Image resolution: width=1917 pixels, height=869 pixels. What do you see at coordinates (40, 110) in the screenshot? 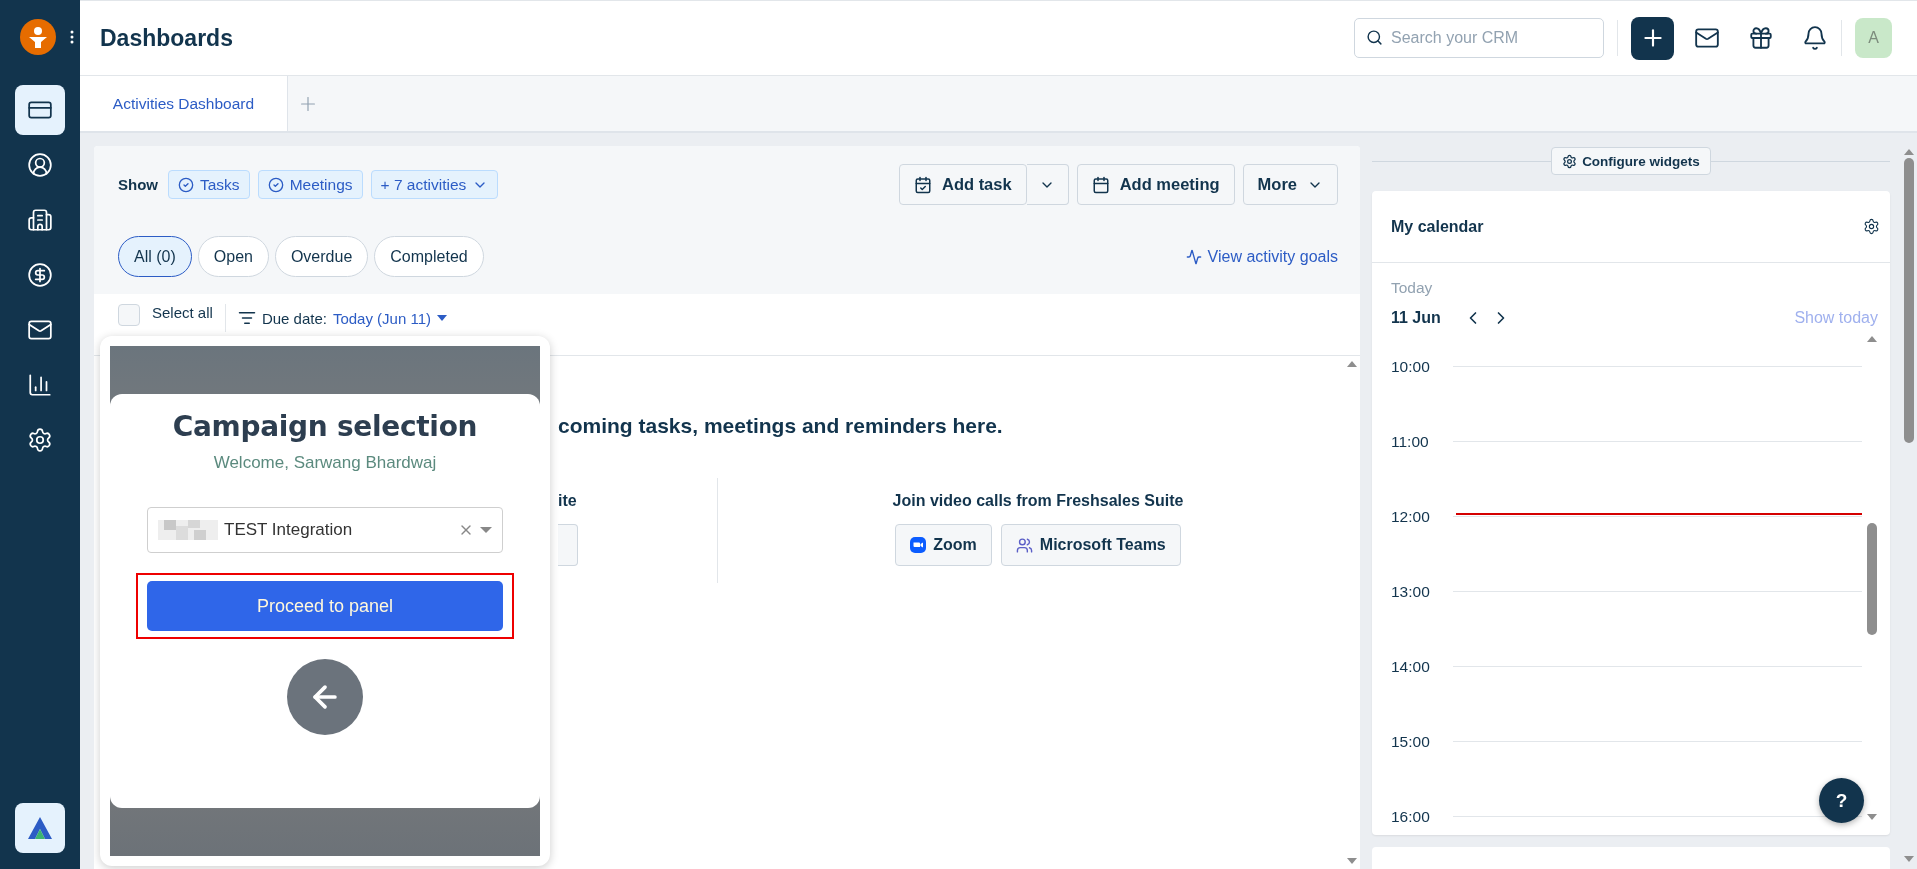
I see `sidebar-item` at bounding box center [40, 110].